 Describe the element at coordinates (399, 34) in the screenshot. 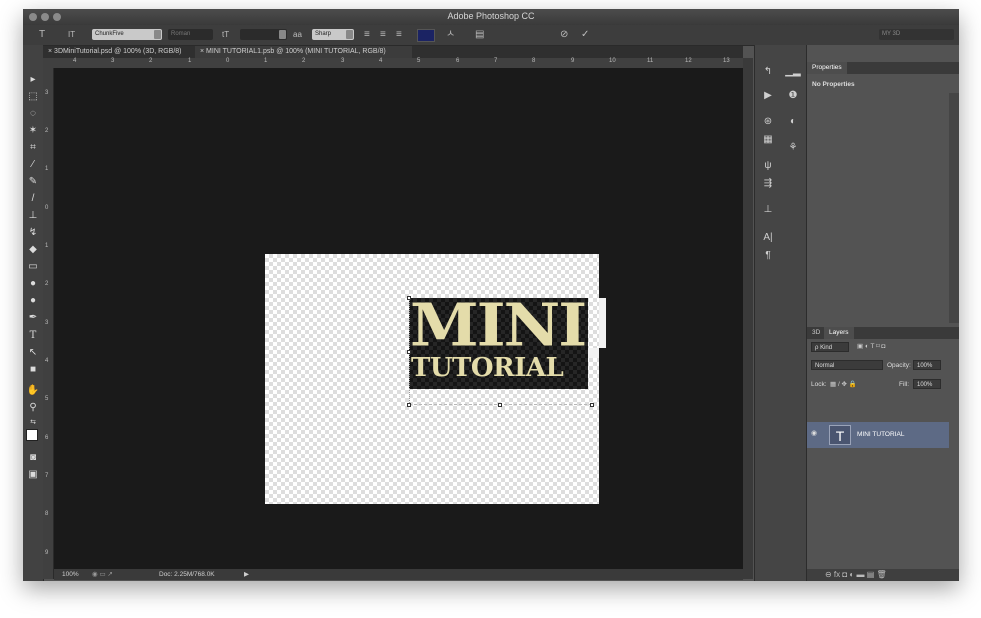

I see `align-right-icon: ≡` at that location.